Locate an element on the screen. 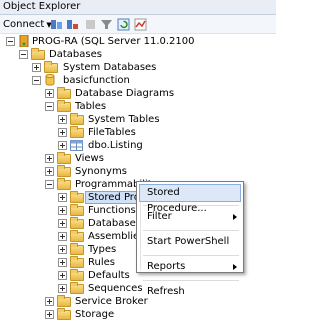  tree-node-dbo-listing: dbo.Listing is located at coordinates (138, 145).